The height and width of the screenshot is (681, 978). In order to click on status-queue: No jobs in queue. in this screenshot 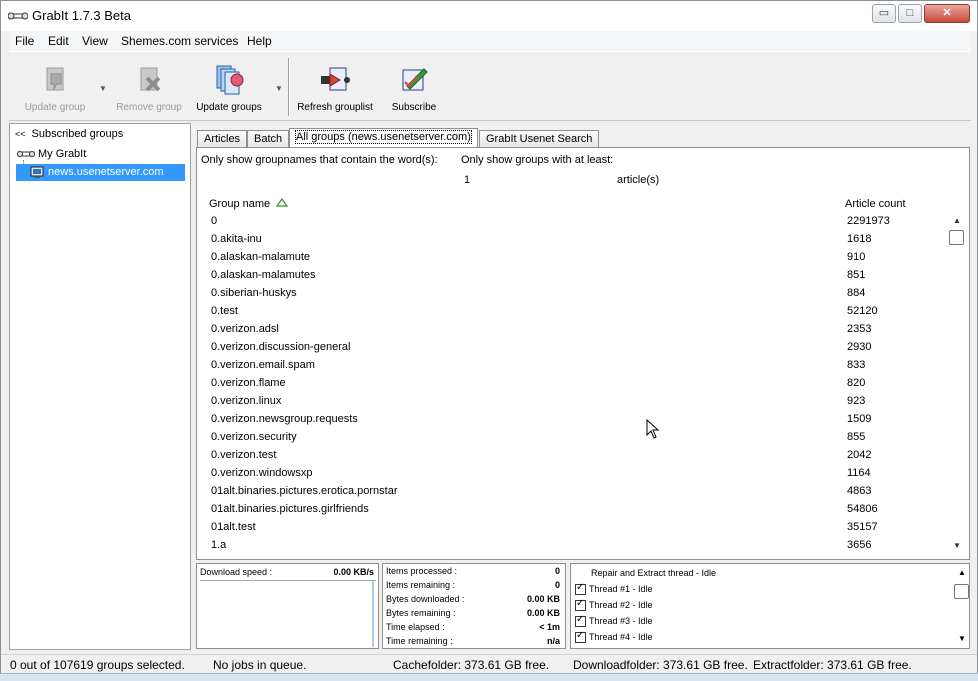, I will do `click(260, 665)`.